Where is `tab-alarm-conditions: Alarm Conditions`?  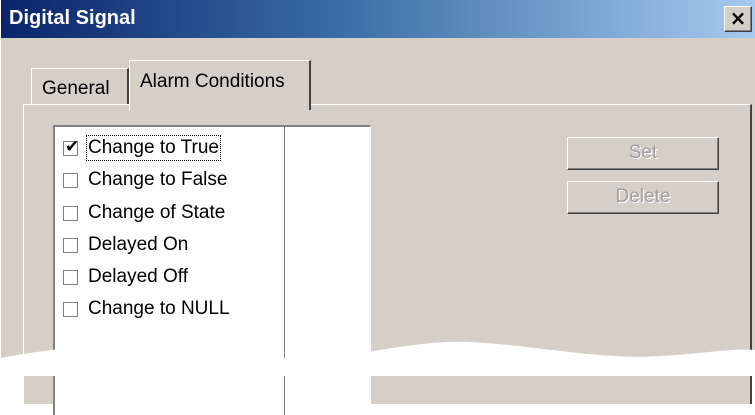
tab-alarm-conditions: Alarm Conditions is located at coordinates (220, 85).